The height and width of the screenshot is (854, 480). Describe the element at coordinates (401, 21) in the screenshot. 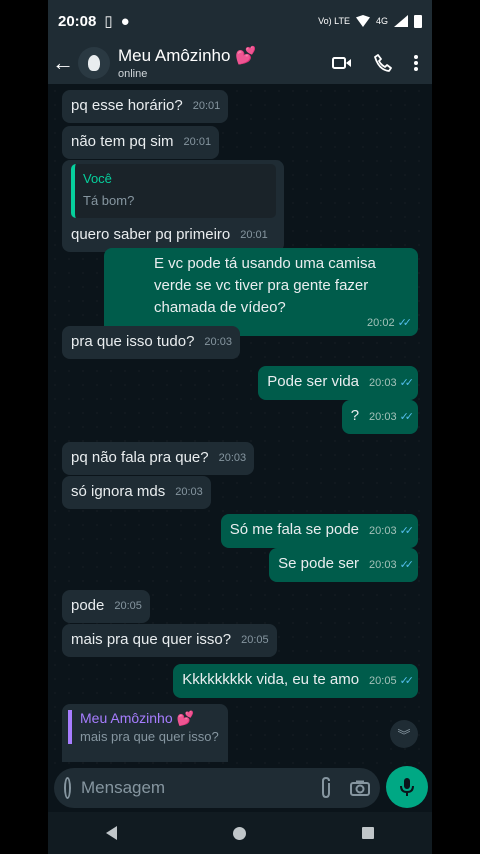

I see `signal-icon` at that location.